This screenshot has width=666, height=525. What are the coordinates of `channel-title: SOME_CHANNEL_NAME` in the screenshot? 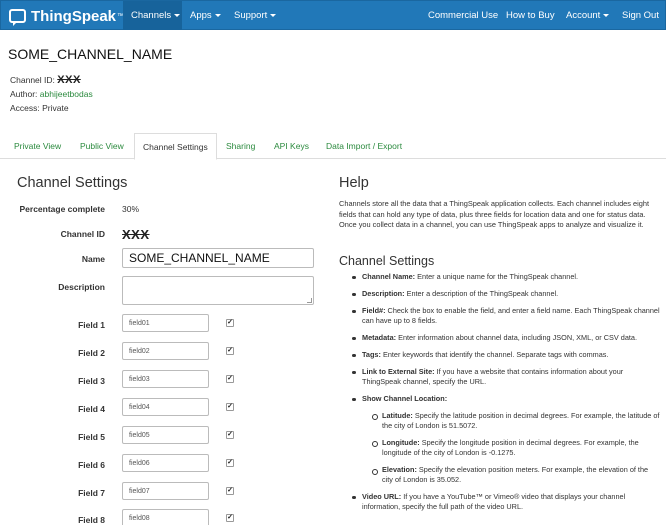 It's located at (90, 54).